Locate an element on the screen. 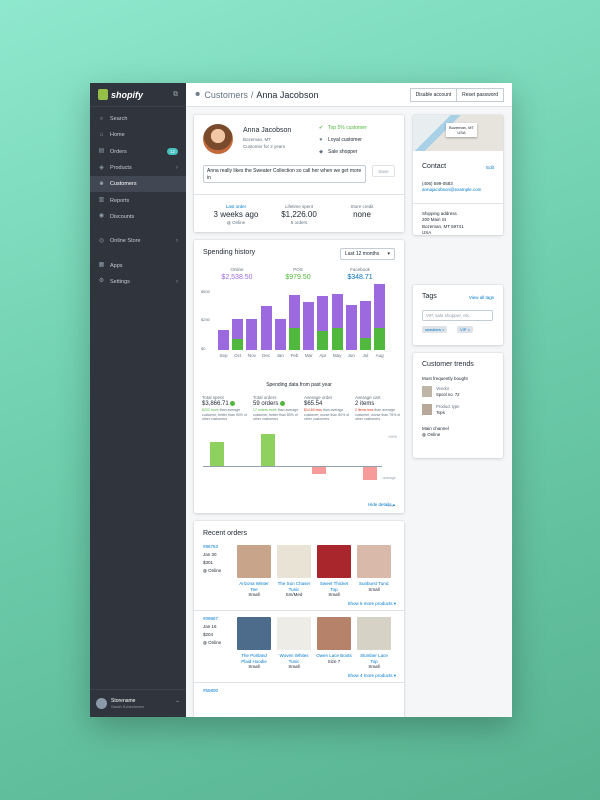  product-item: Owen Lace Boots Size 7 is located at coordinates (334, 641).